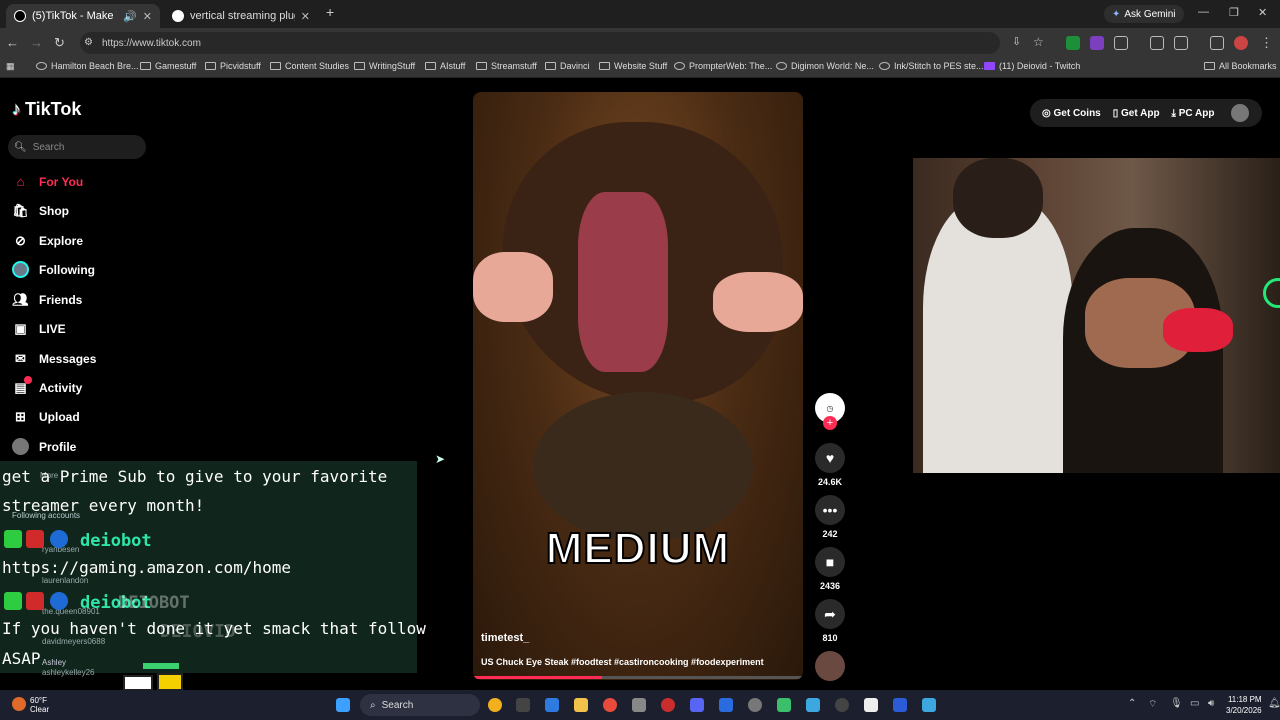 Image resolution: width=1280 pixels, height=720 pixels. What do you see at coordinates (47, 299) in the screenshot?
I see `nav-friends: 👥︎ Friends` at bounding box center [47, 299].